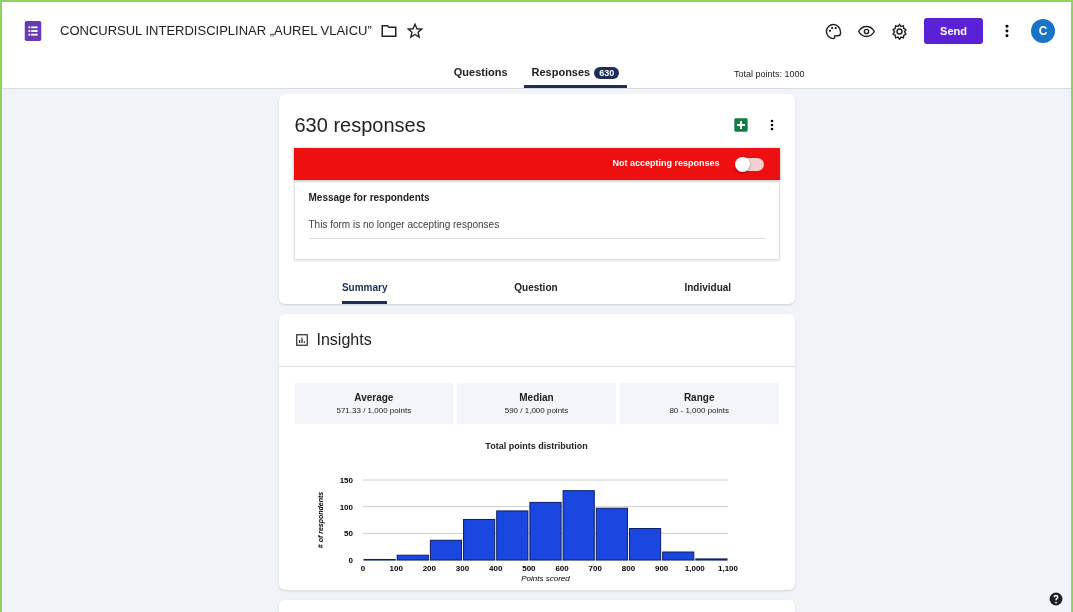 Image resolution: width=1073 pixels, height=612 pixels. What do you see at coordinates (699, 411) in the screenshot?
I see `stat-value: 80 - 1,000 points` at bounding box center [699, 411].